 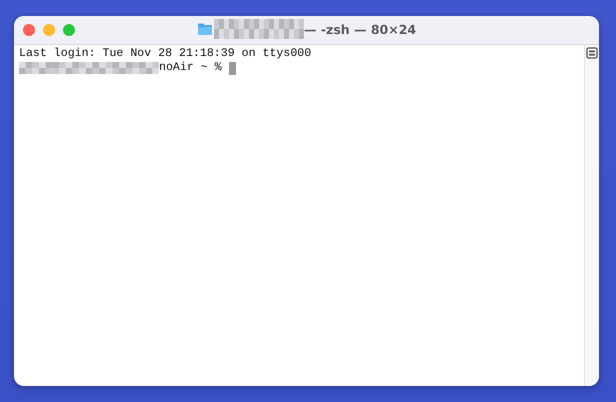 What do you see at coordinates (592, 53) in the screenshot?
I see `split-view-icon` at bounding box center [592, 53].